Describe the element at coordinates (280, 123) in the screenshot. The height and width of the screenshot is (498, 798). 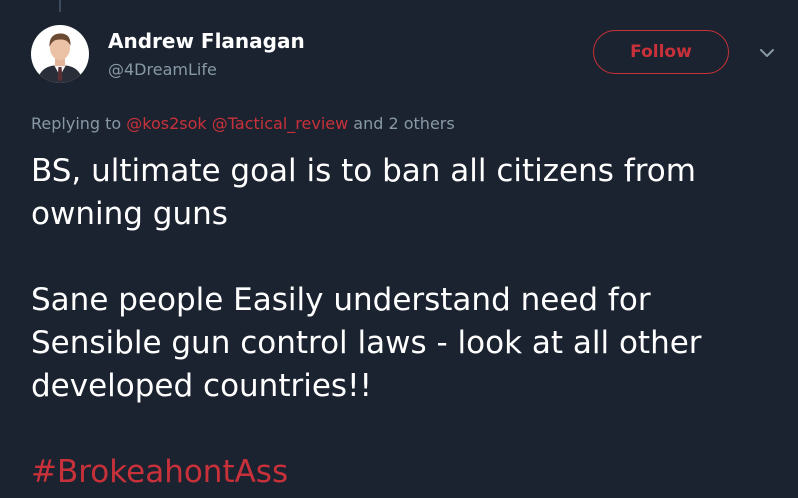
I see `mention-link: @Tactical_review` at that location.